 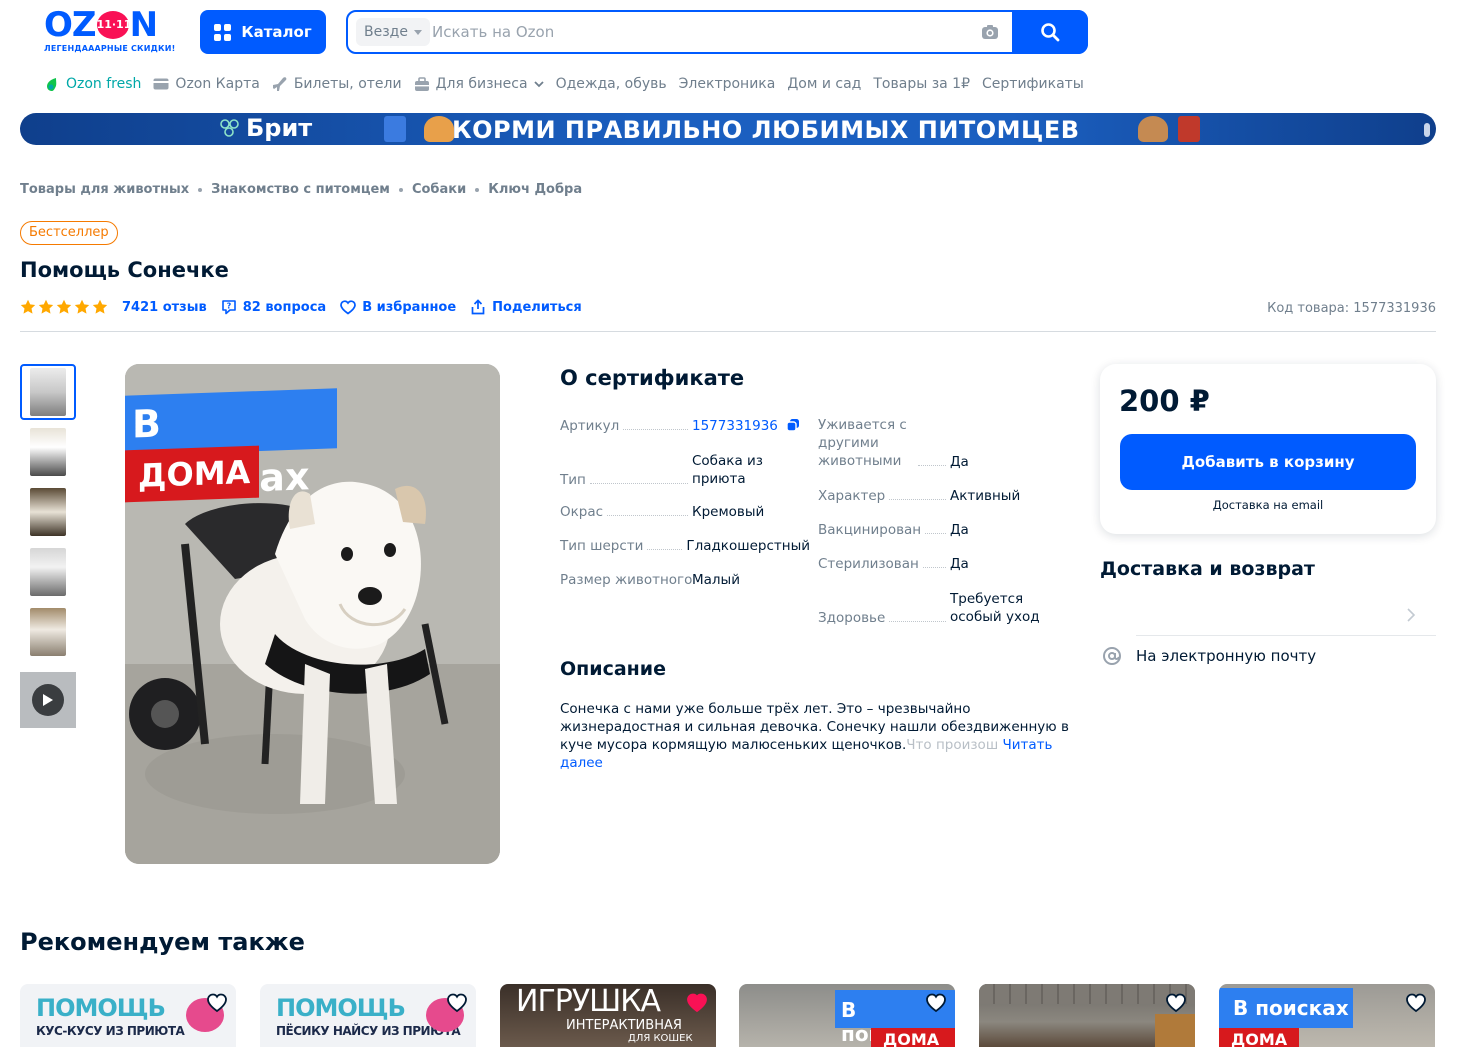 I want to click on nav-ozon-card: Ozon Карта, so click(x=206, y=84).